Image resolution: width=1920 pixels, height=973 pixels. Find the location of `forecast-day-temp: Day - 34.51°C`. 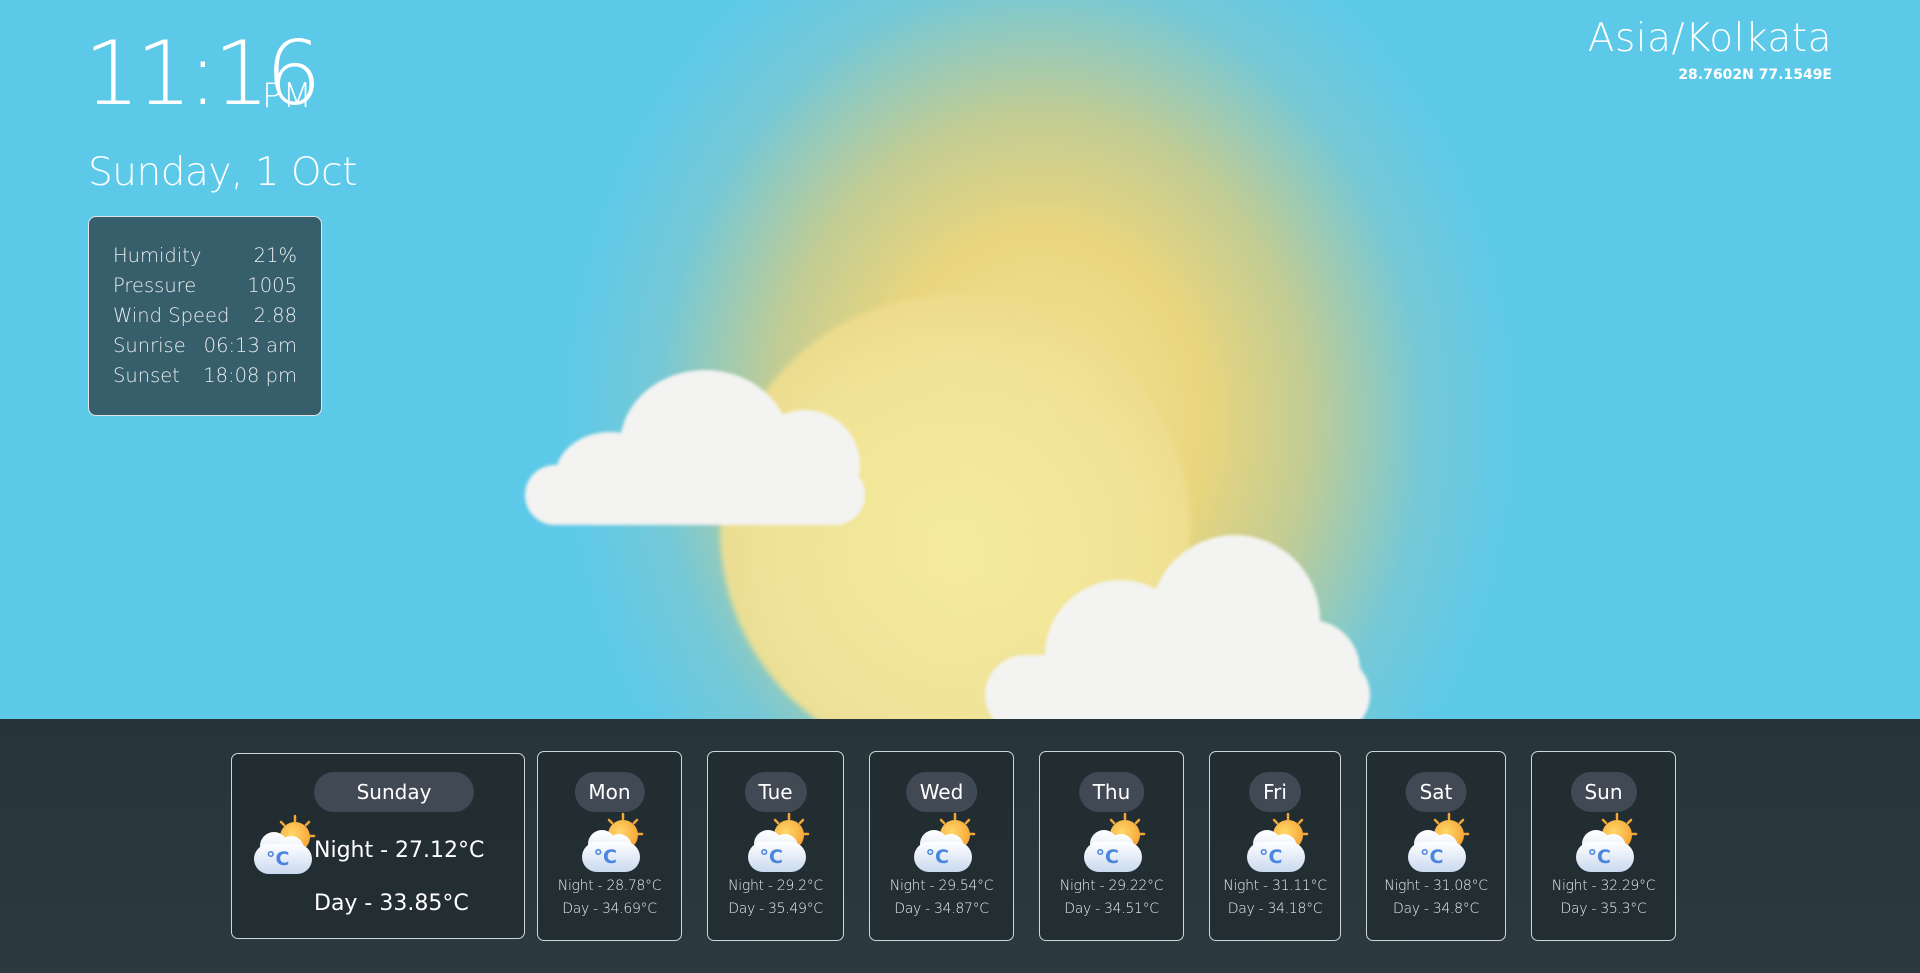

forecast-day-temp: Day - 34.51°C is located at coordinates (1111, 909).